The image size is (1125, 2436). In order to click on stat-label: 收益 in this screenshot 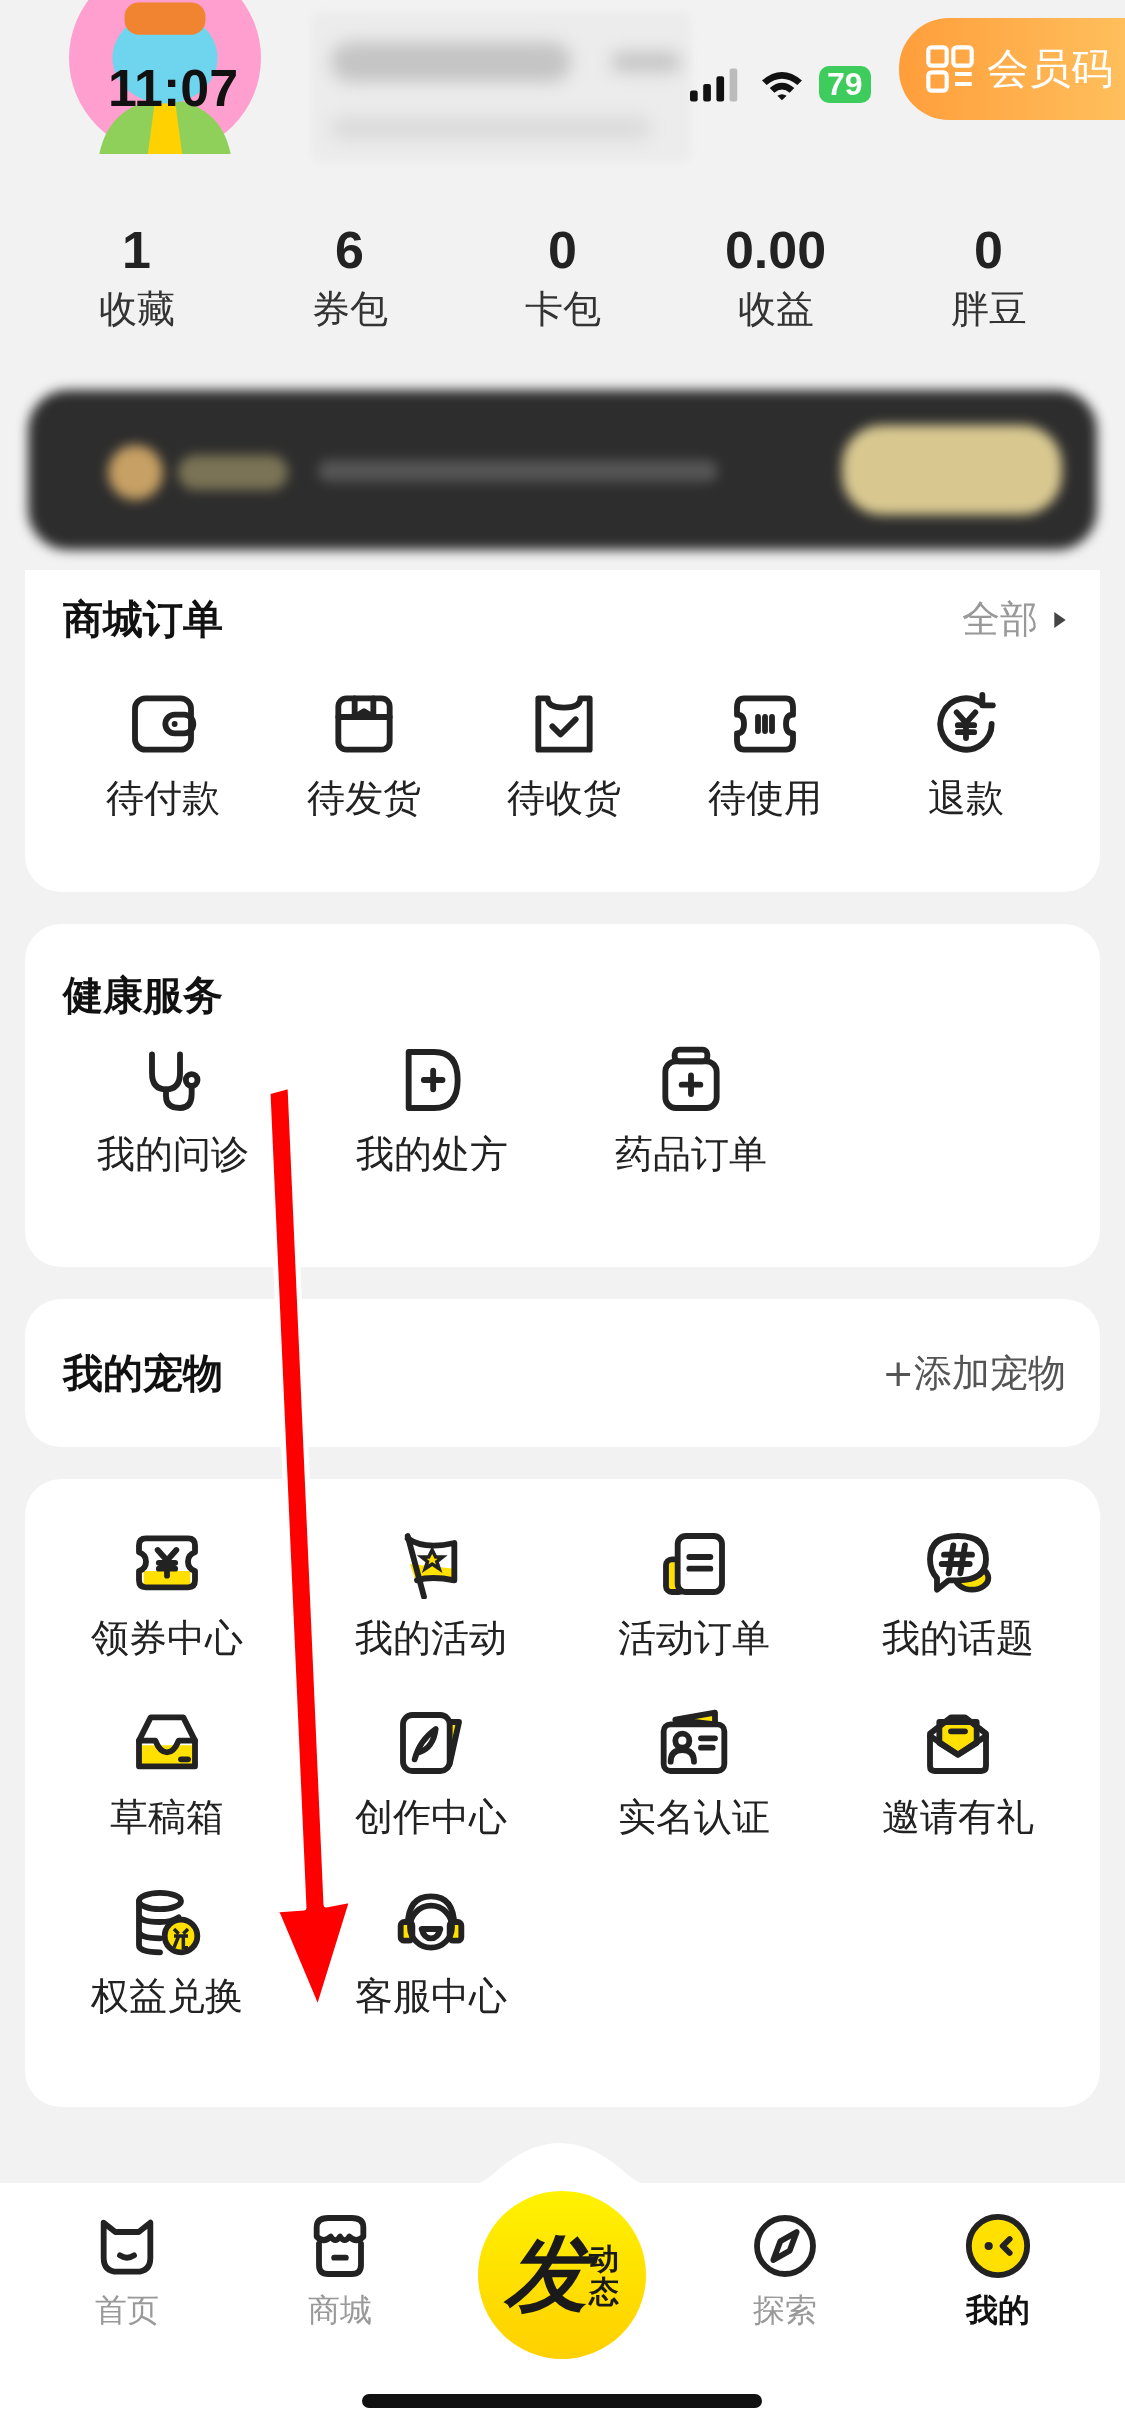, I will do `click(775, 309)`.